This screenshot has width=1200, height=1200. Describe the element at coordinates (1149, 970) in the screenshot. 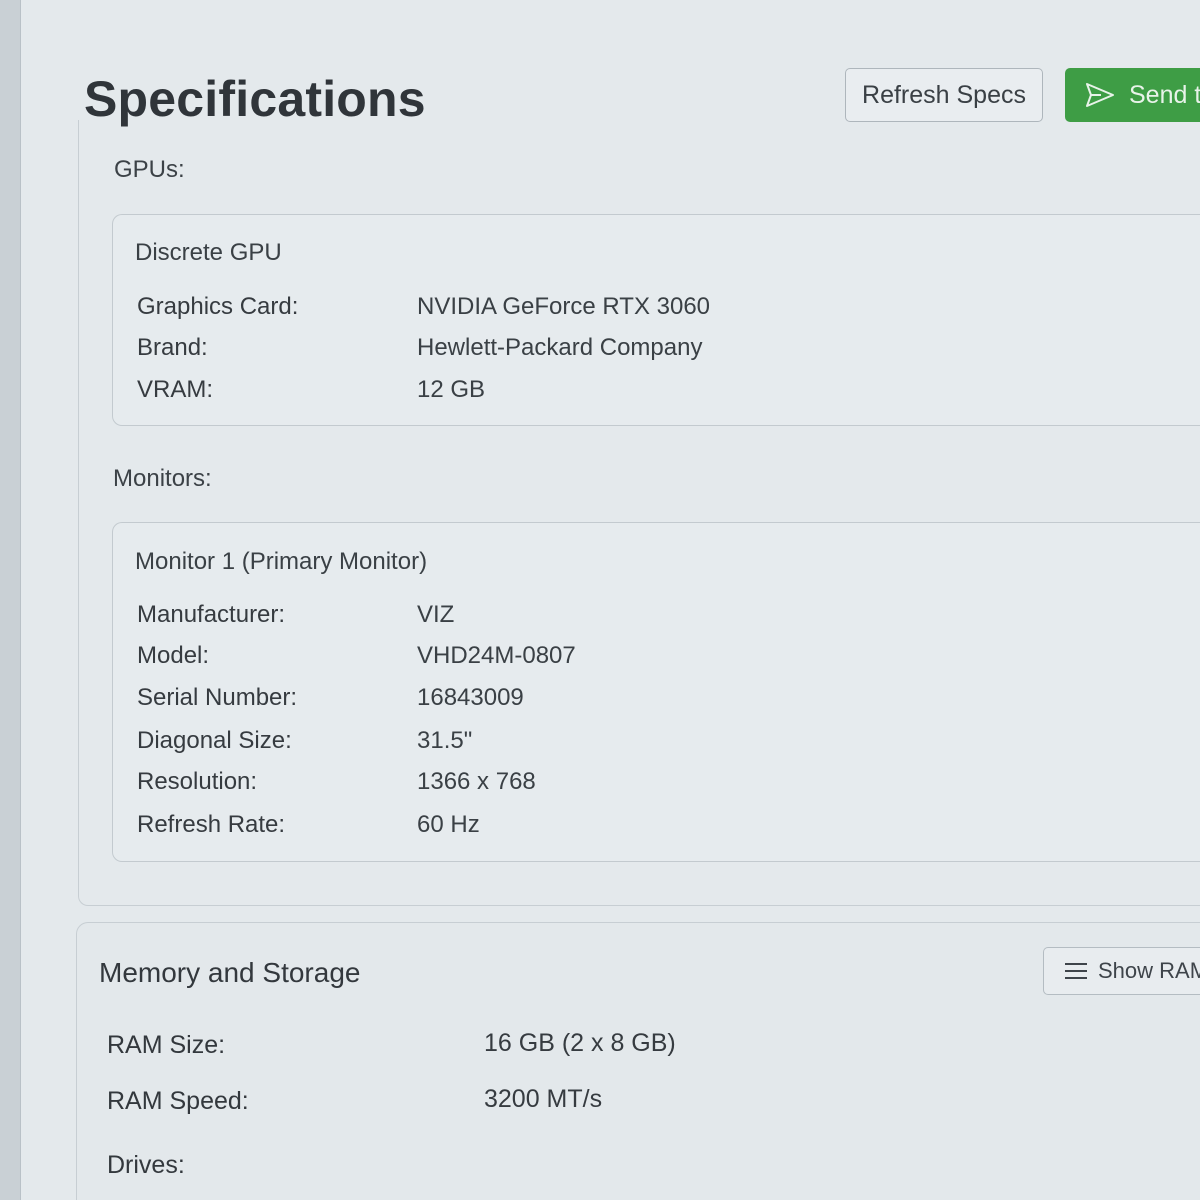

I see `show-ram-label: Show RAM` at that location.